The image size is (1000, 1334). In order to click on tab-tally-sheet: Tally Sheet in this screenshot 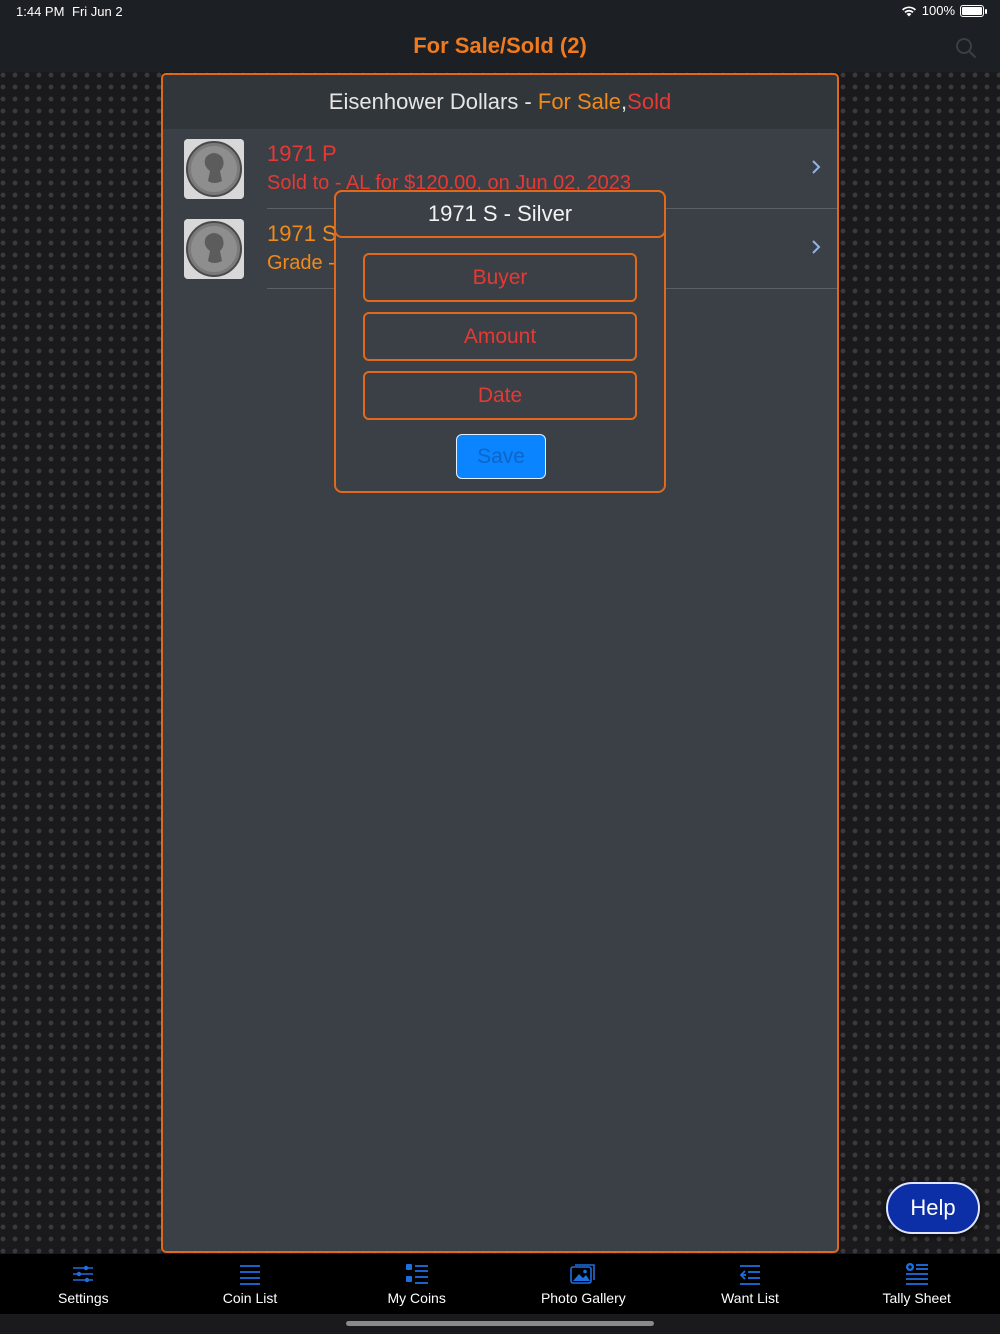, I will do `click(916, 1284)`.